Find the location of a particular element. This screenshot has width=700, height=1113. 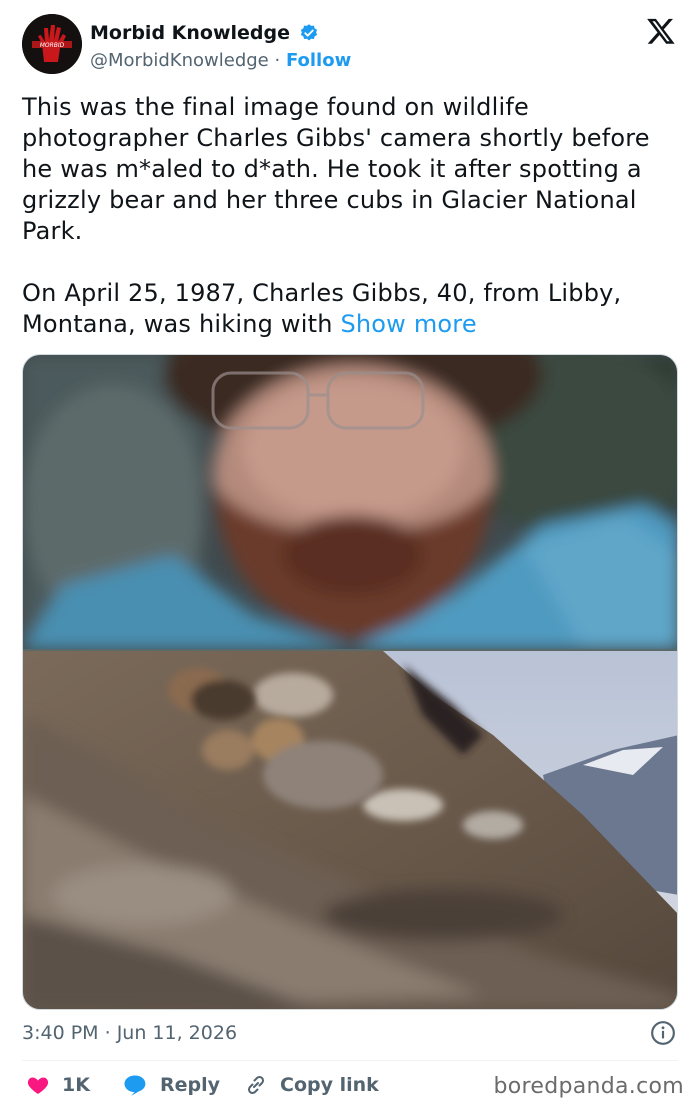

reply-bubble-icon is located at coordinates (135, 1085).